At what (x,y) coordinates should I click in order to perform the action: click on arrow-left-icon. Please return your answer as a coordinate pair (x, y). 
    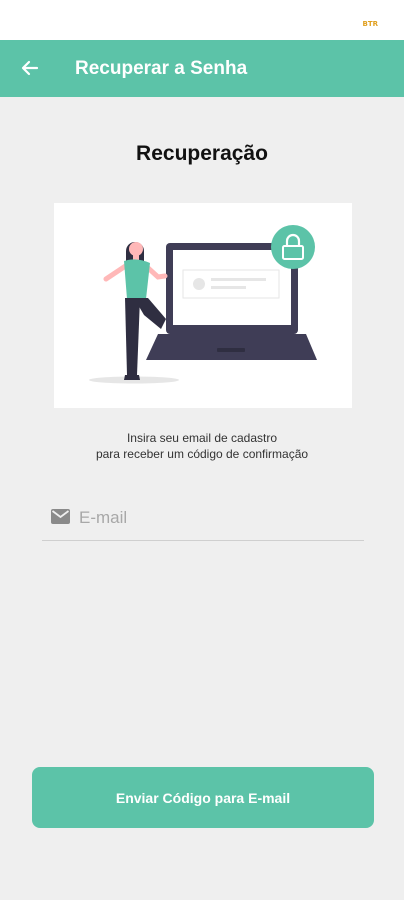
    Looking at the image, I should click on (30, 68).